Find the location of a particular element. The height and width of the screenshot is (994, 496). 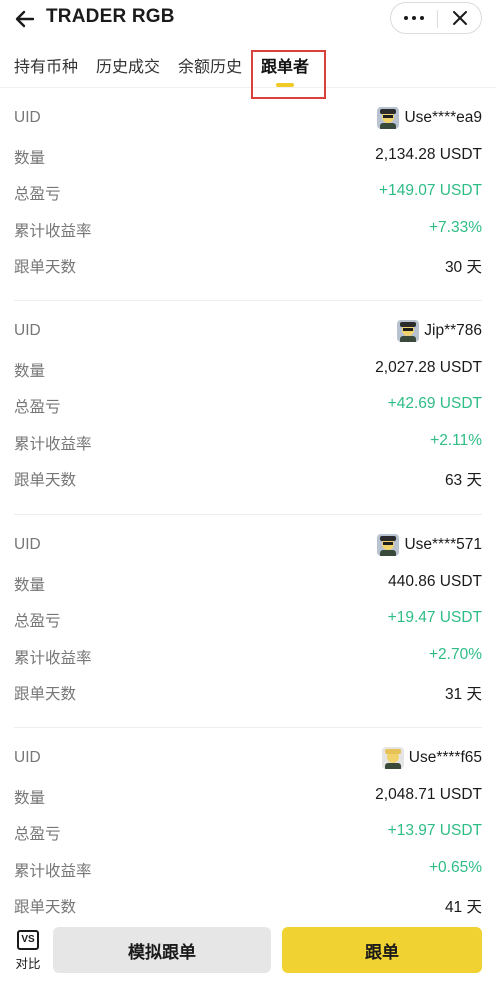

pnl-value: +149.07 USDT is located at coordinates (430, 190).